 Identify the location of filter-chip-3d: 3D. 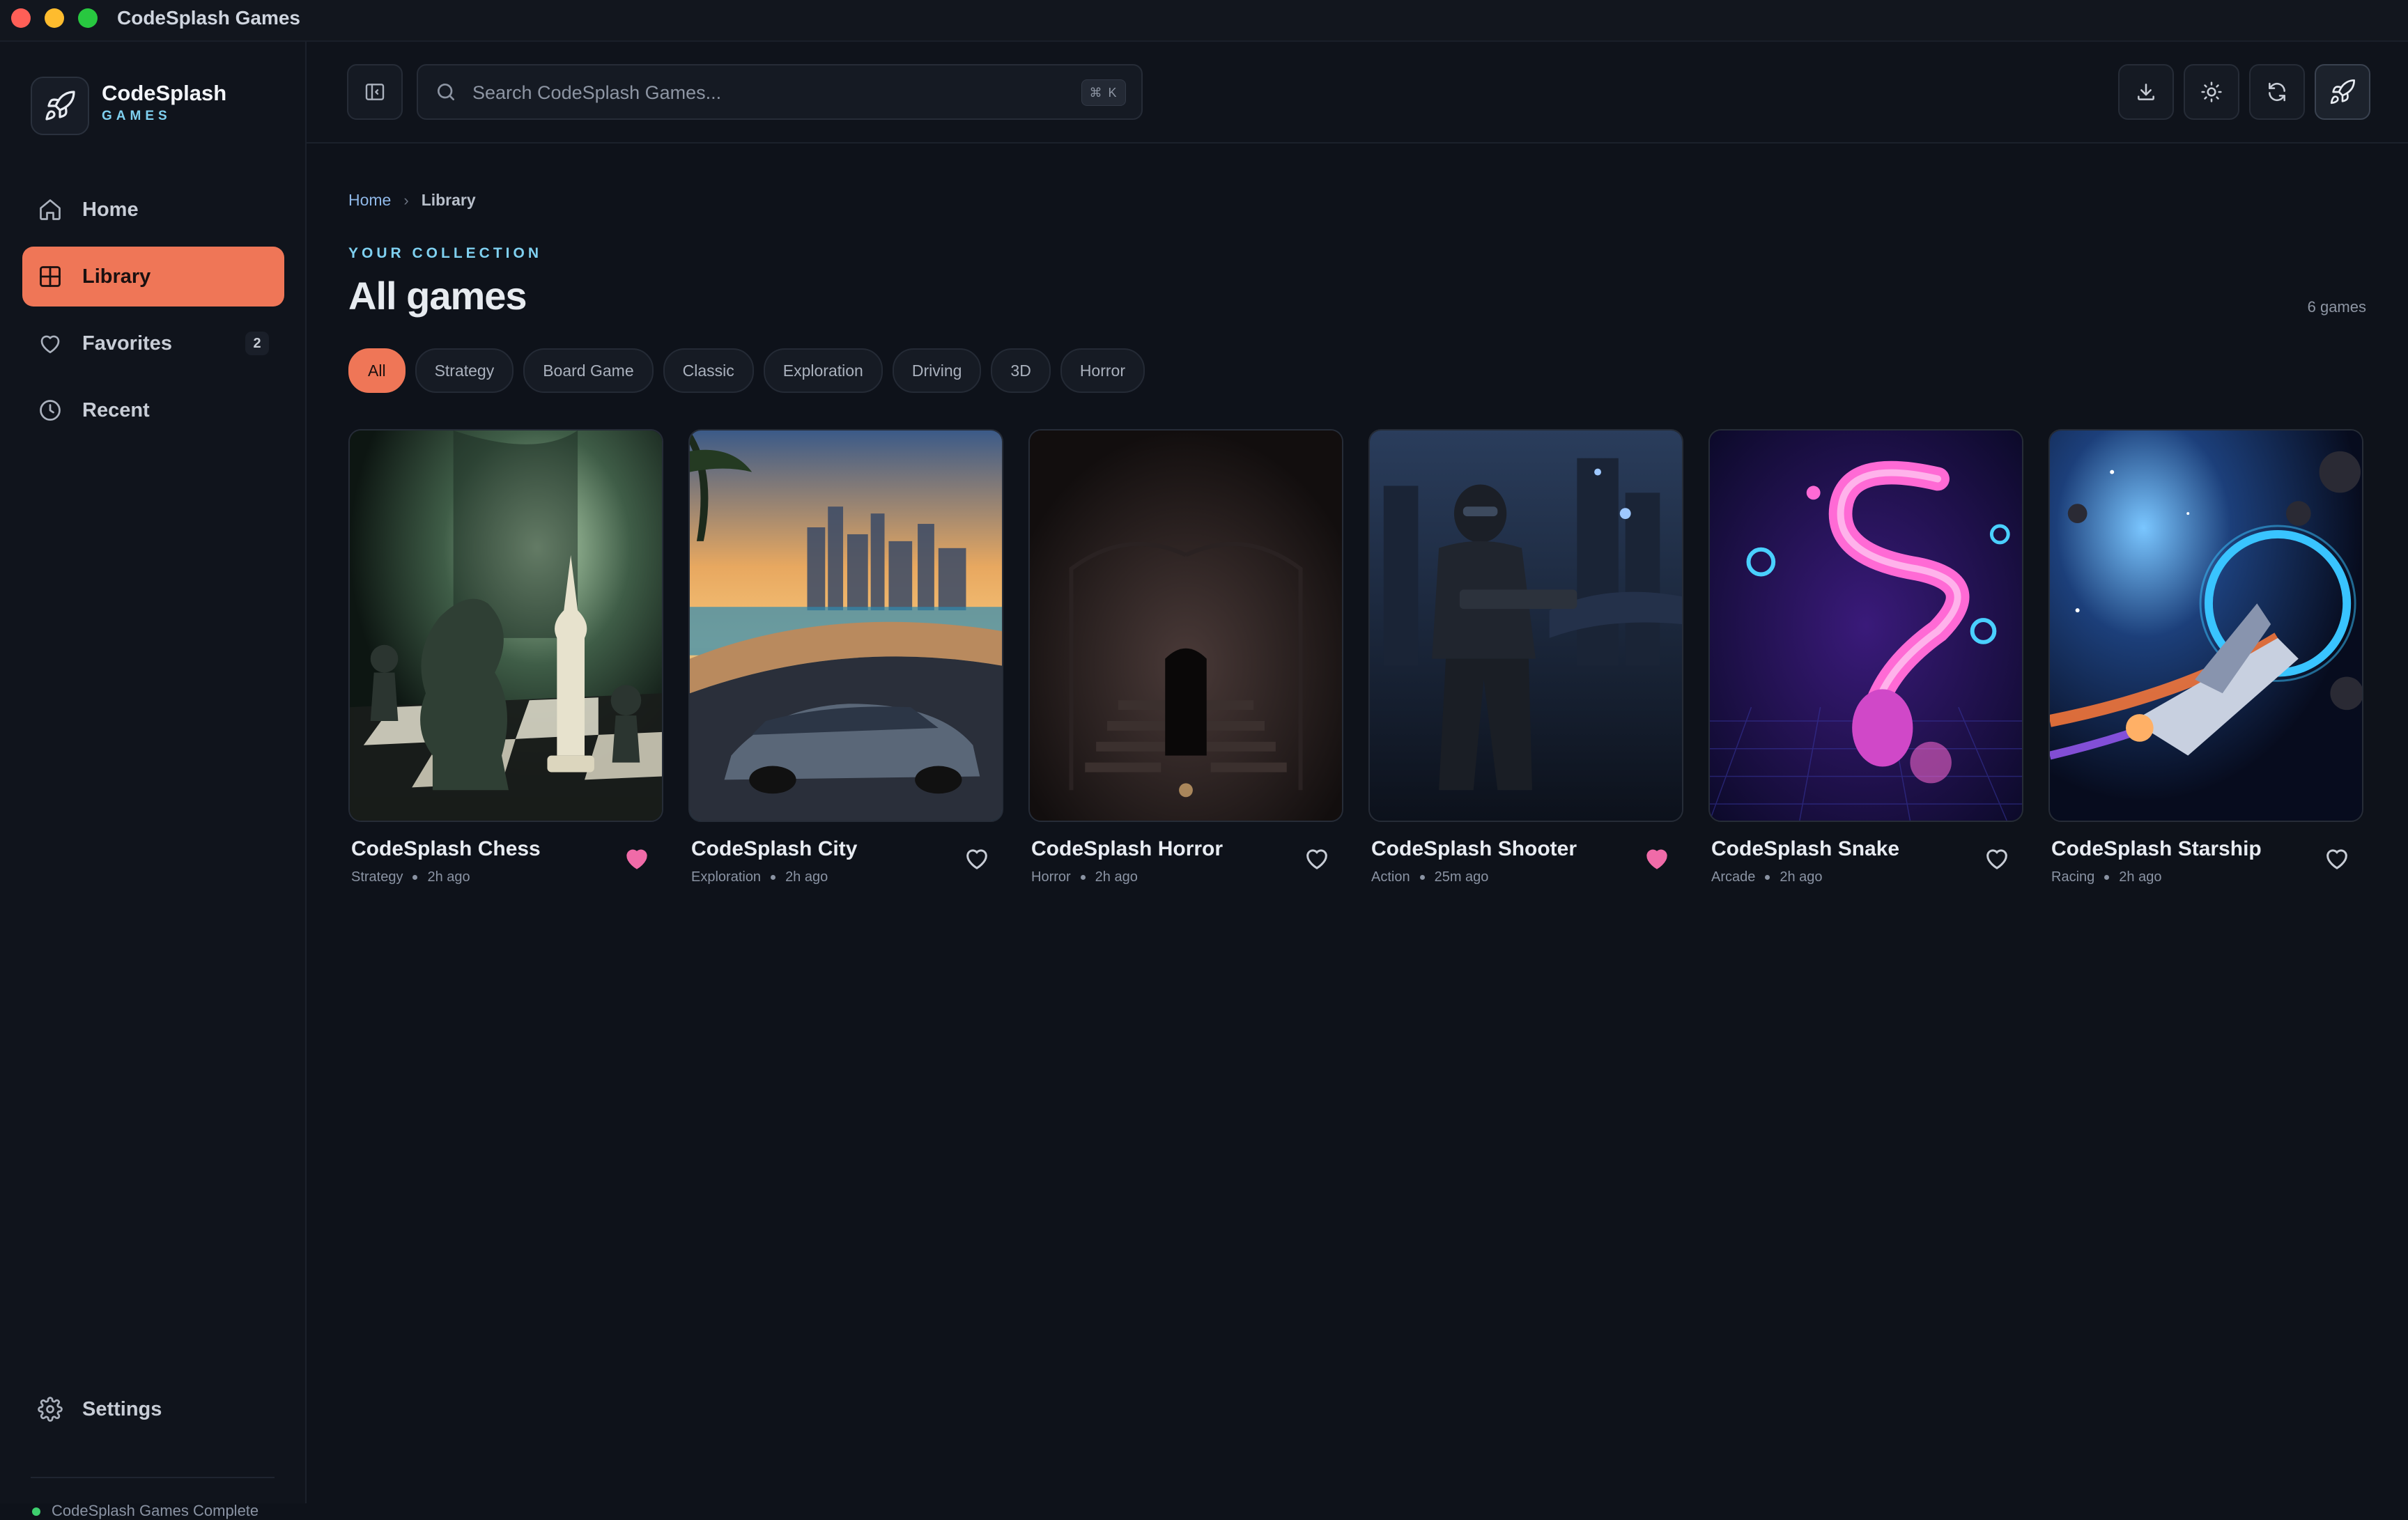
(1021, 371).